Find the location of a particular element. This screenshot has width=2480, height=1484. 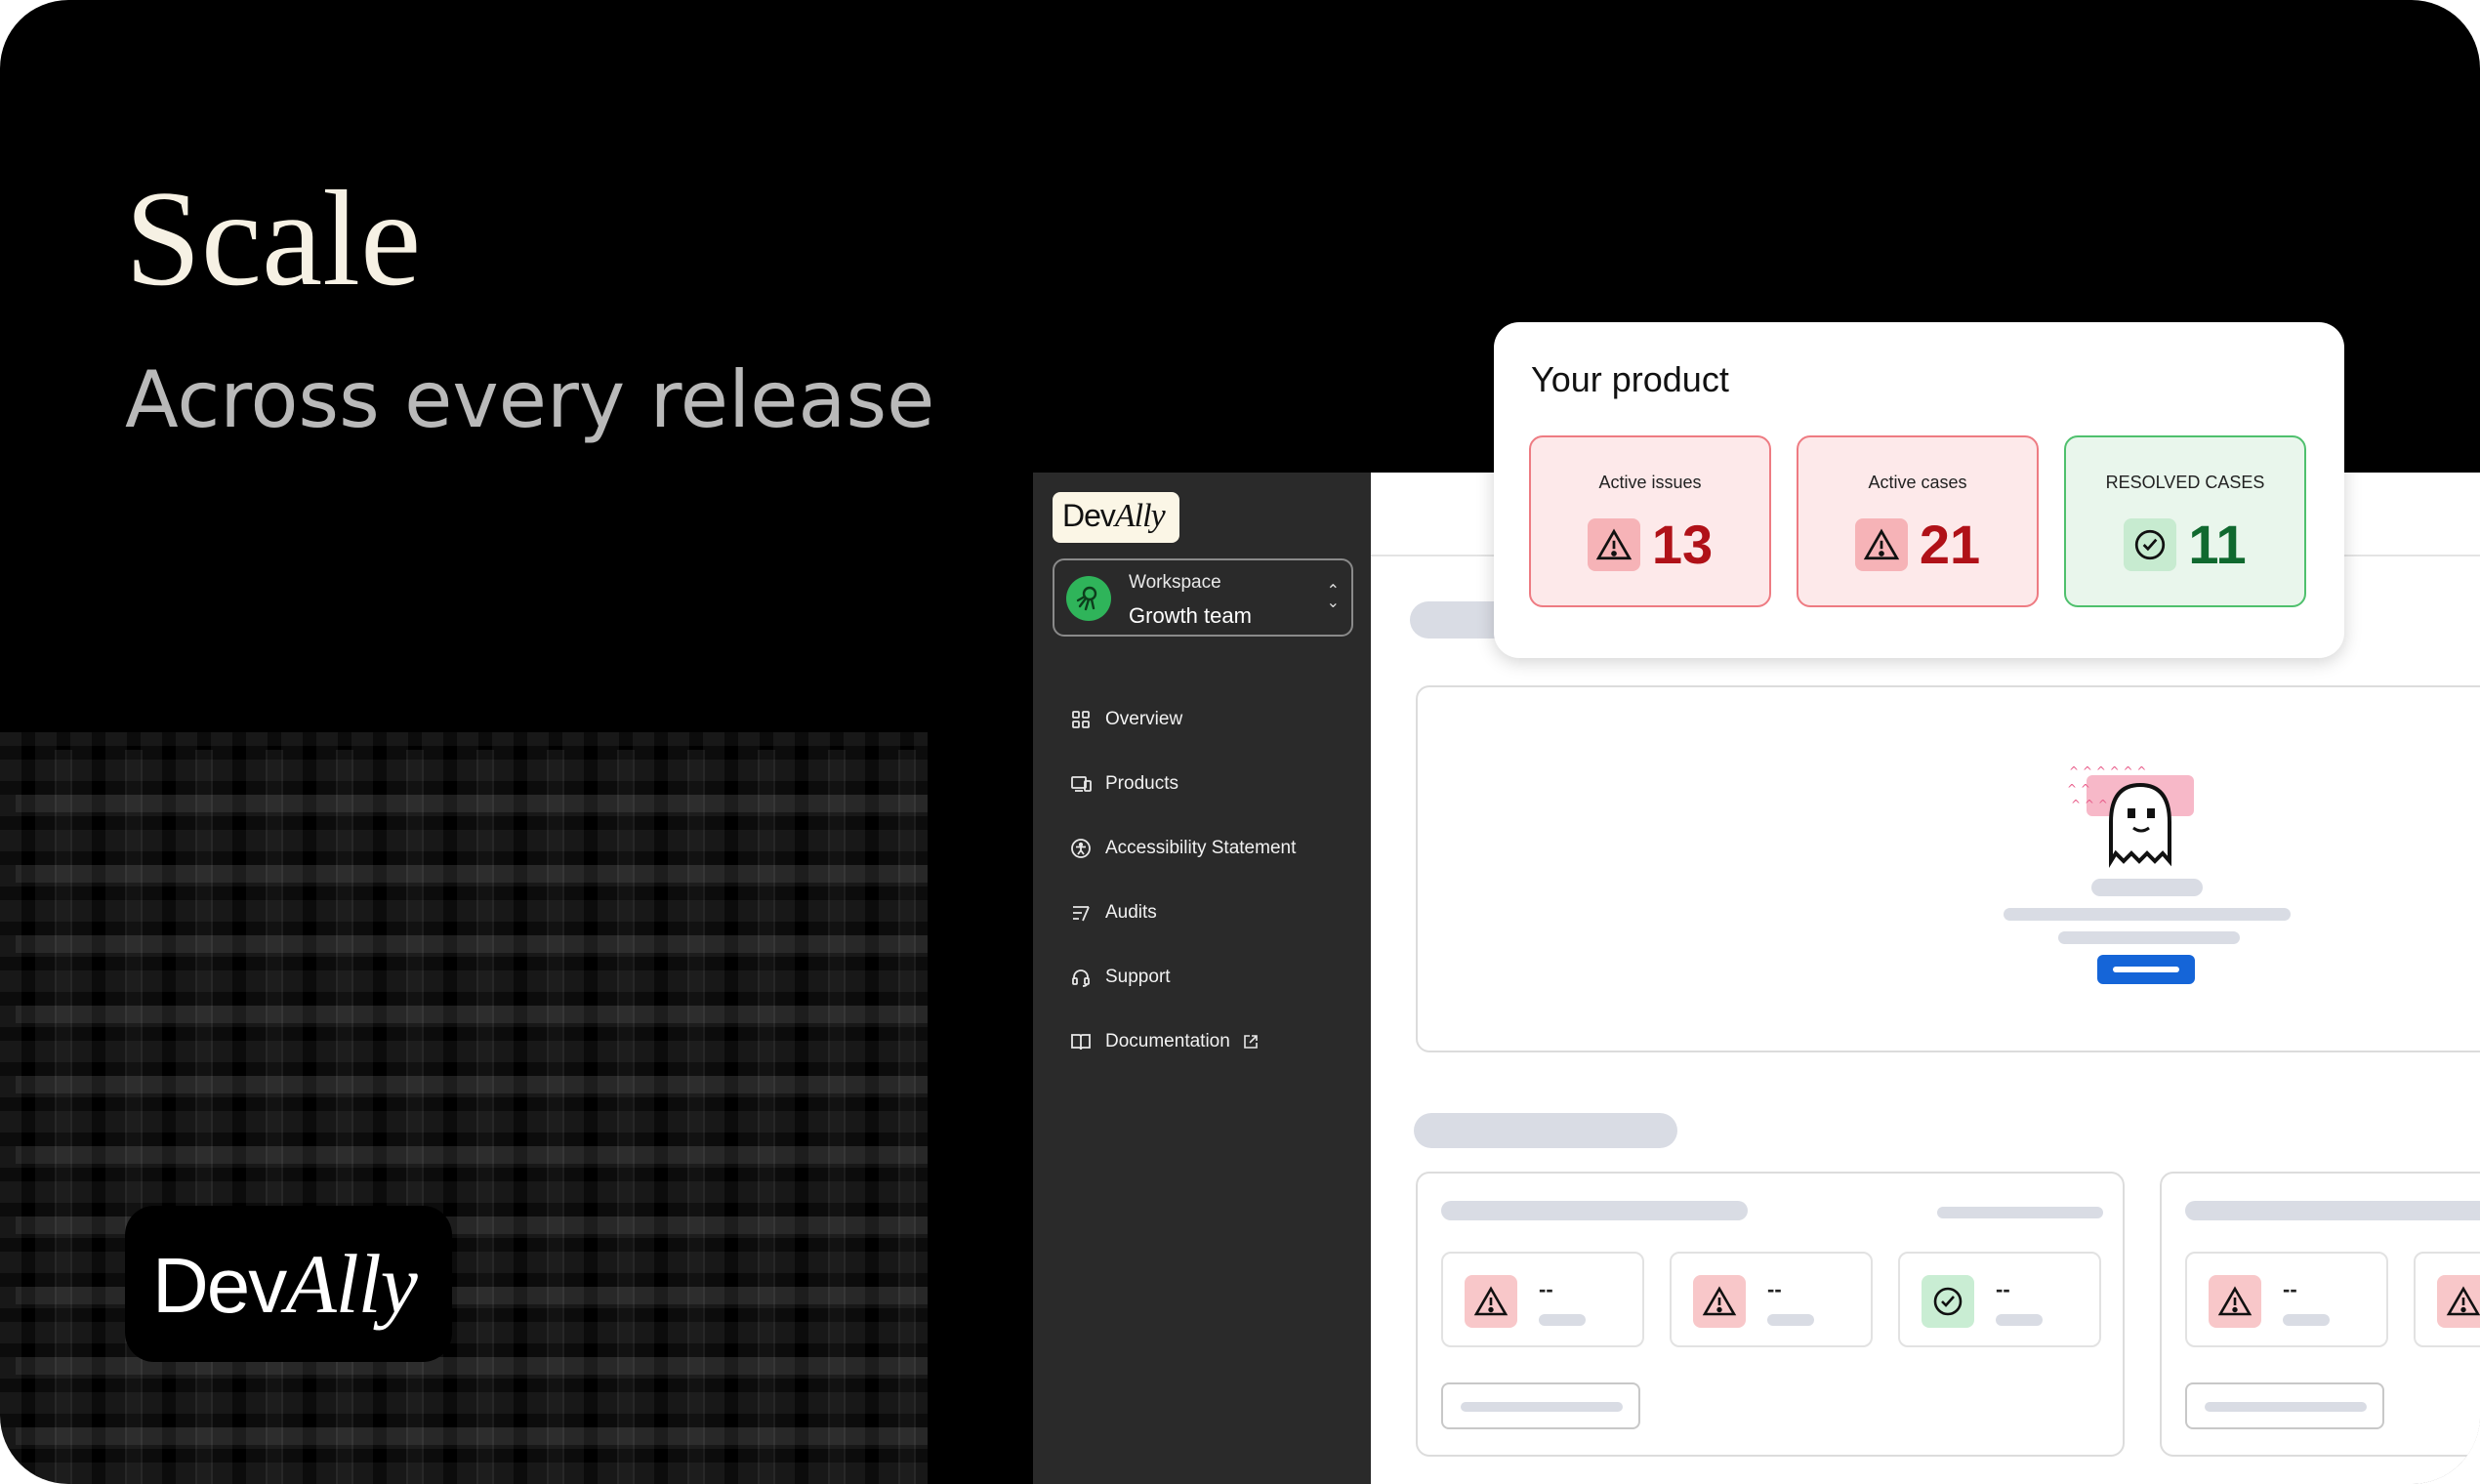

logo-ally-text: Ally is located at coordinates (351, 1284).